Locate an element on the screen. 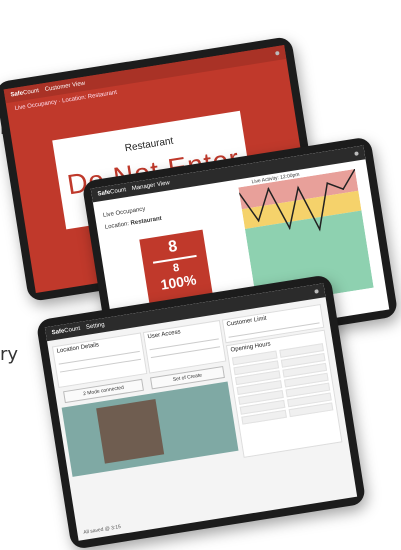 The height and width of the screenshot is (550, 401). live-occupancy-label: Live Occupancy is located at coordinates (124, 212).